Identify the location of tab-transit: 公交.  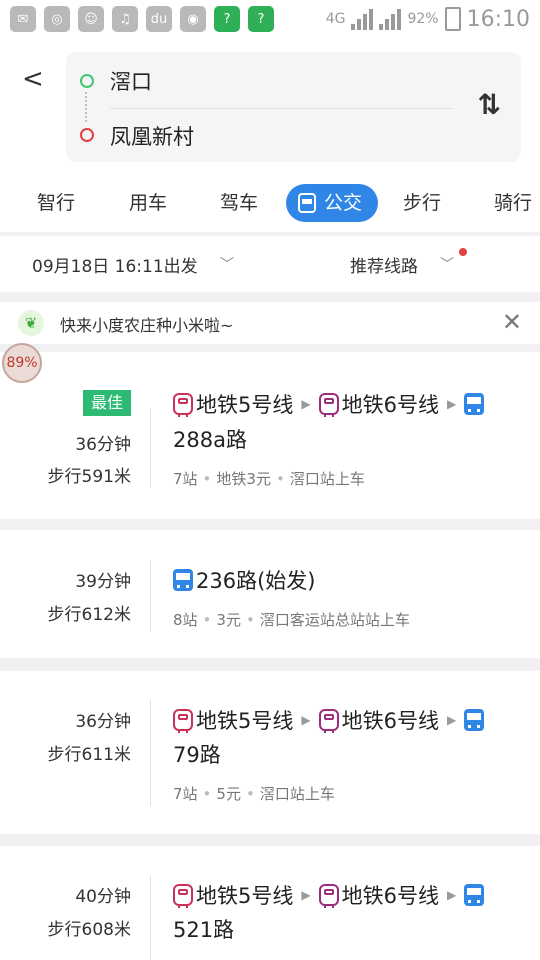
(332, 203).